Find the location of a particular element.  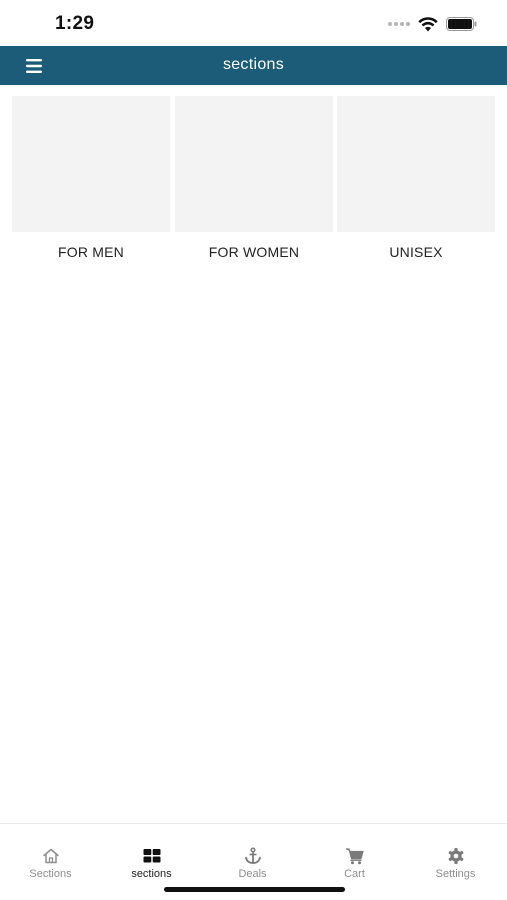

tab-settings: Settings is located at coordinates (455, 854).